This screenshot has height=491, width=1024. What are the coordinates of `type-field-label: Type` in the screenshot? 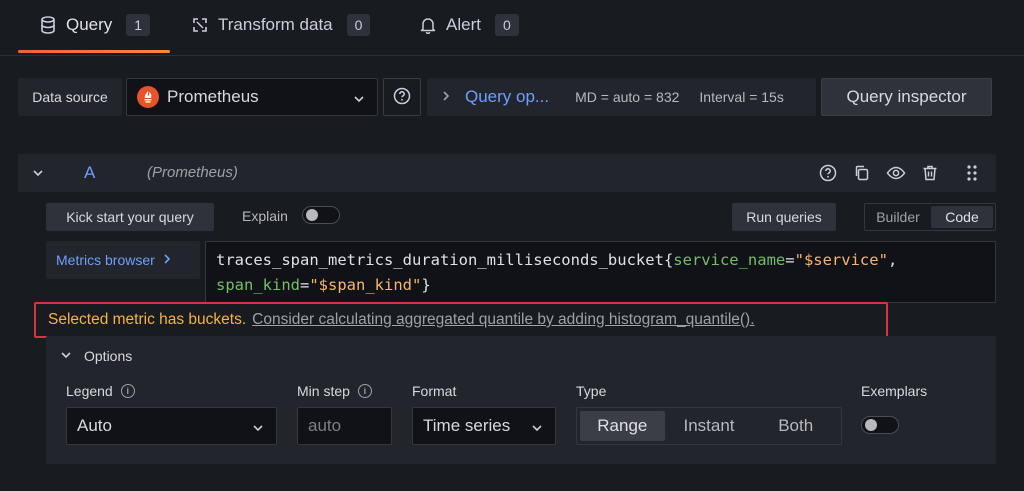 It's located at (591, 391).